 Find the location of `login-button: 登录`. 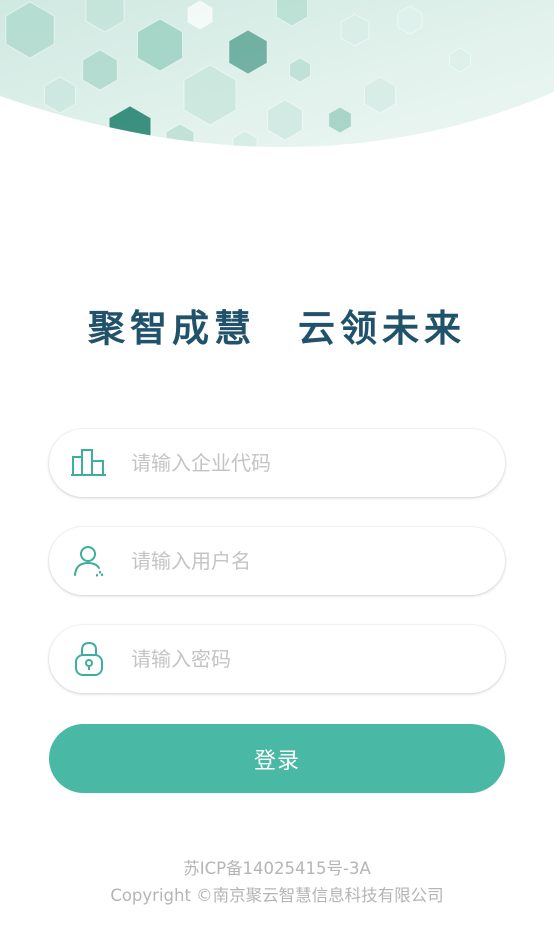

login-button: 登录 is located at coordinates (277, 758).